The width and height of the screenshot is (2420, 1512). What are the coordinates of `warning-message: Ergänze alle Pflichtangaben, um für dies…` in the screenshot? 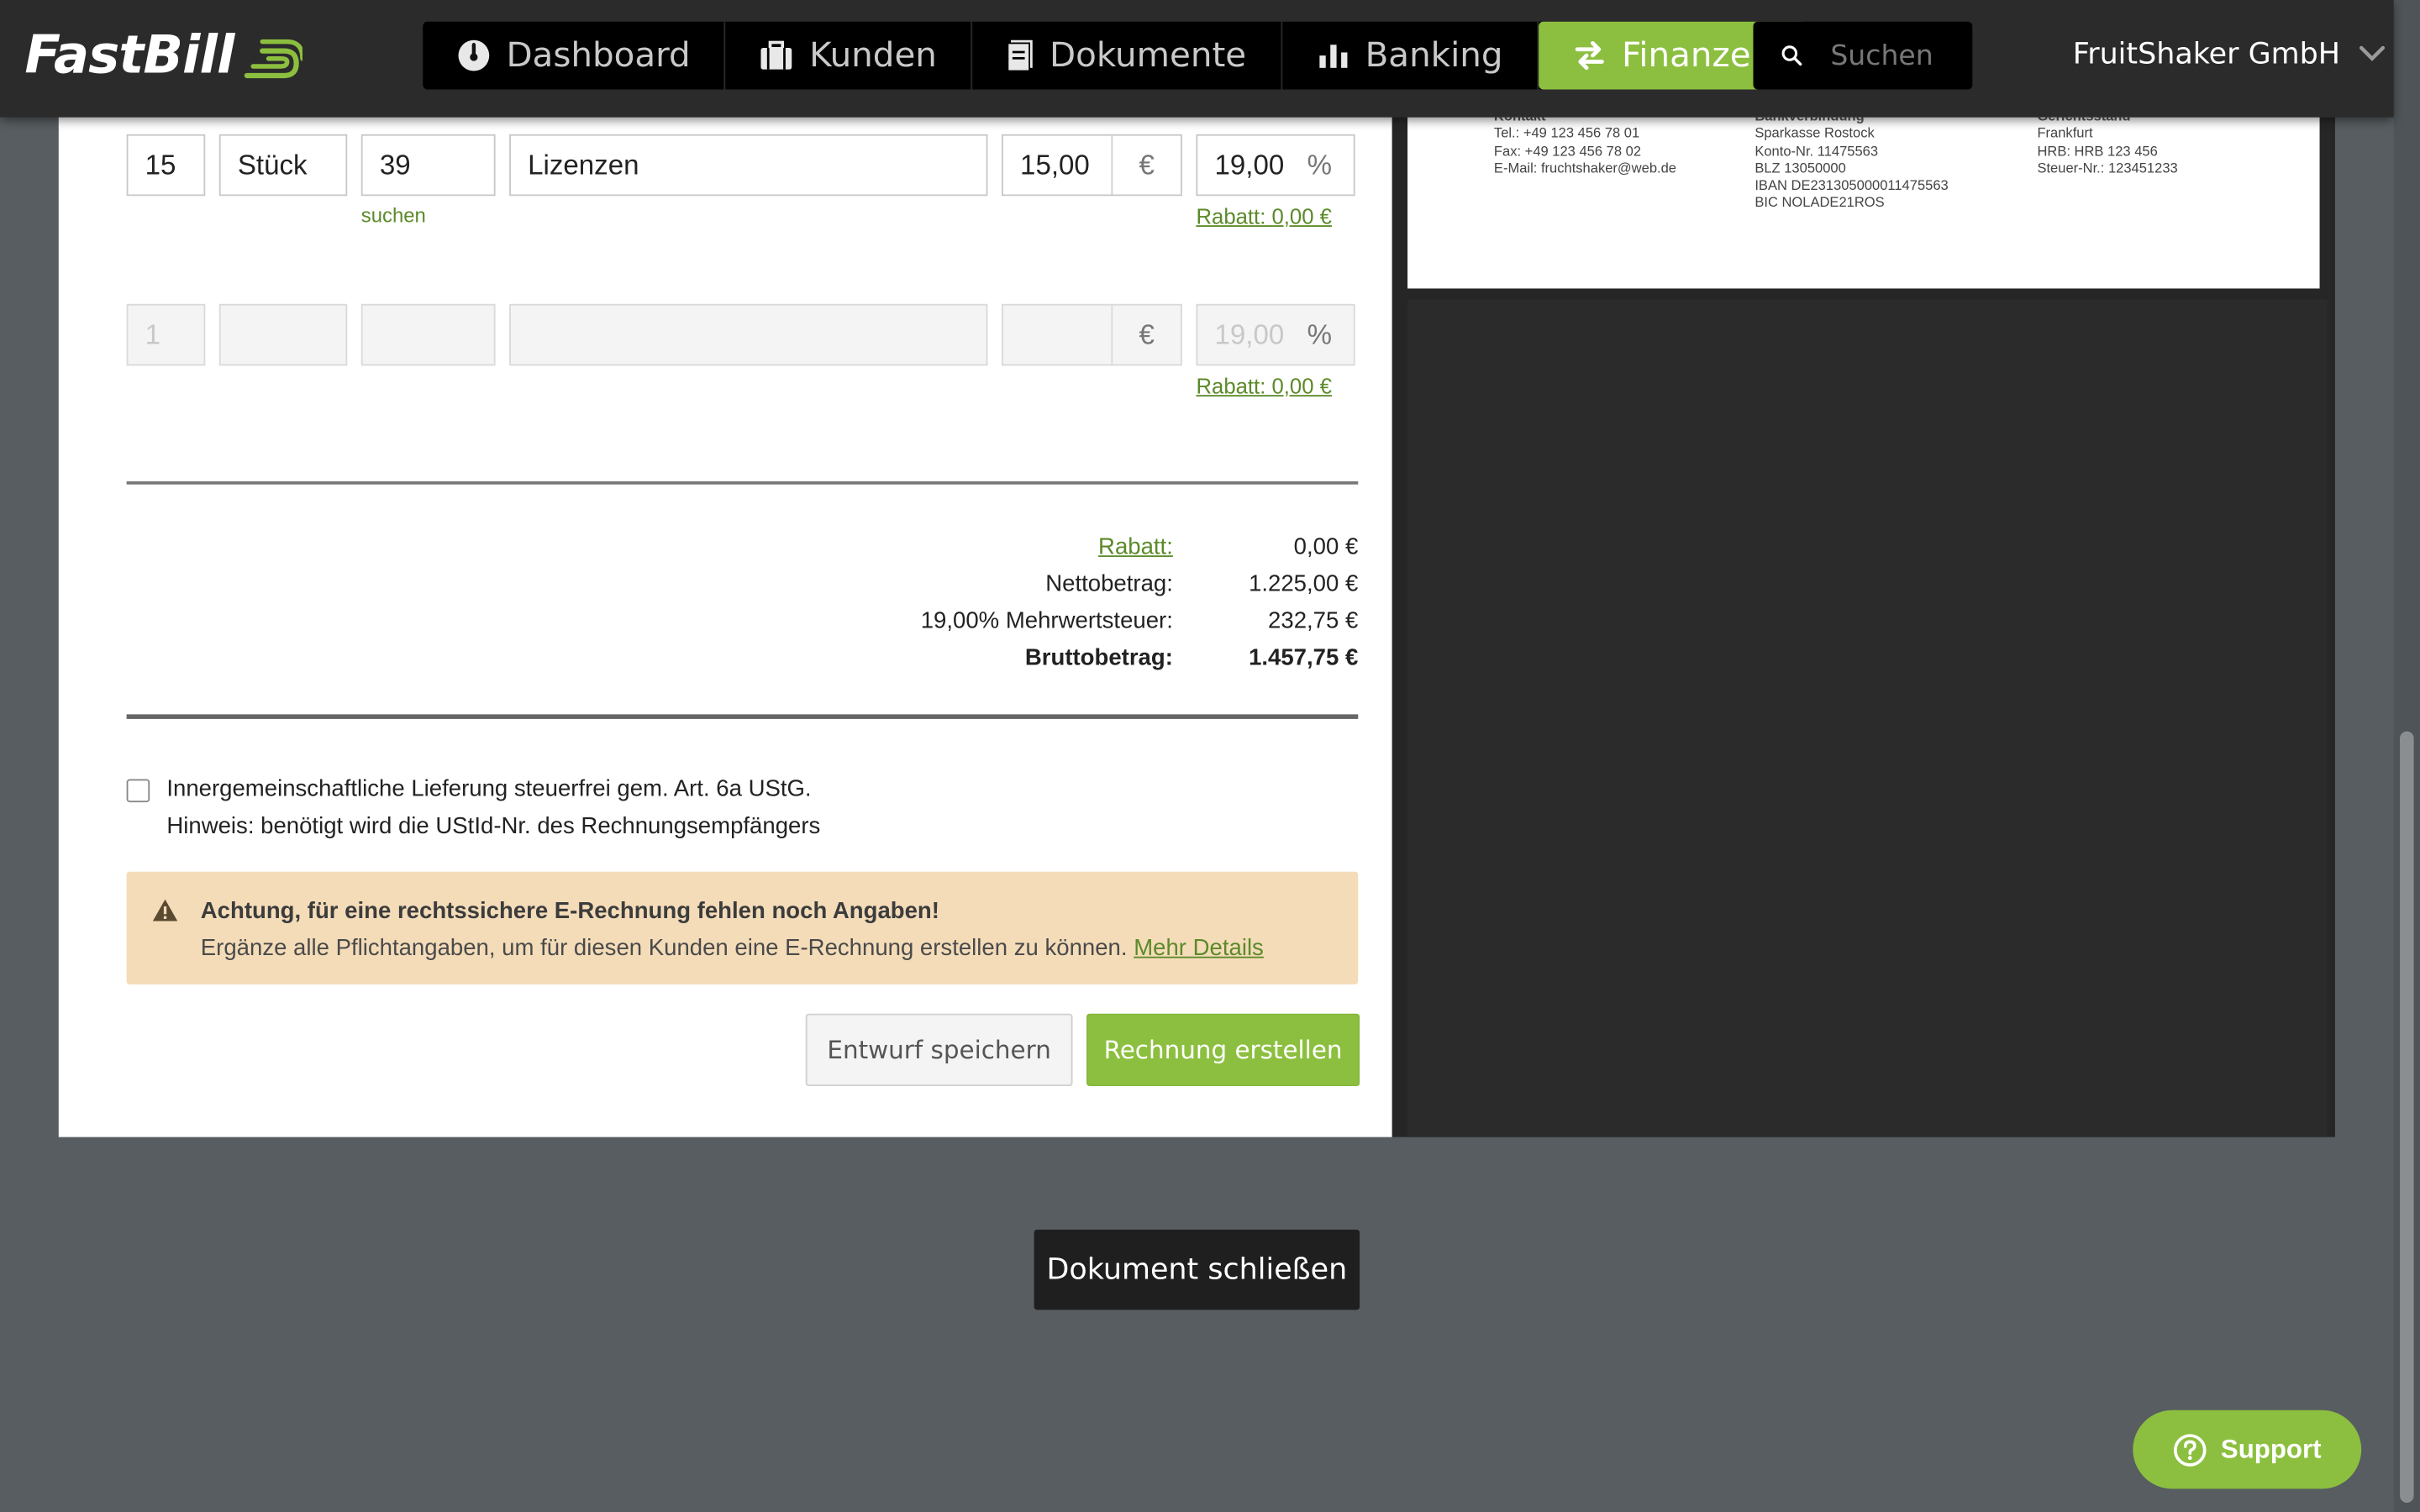 It's located at (664, 948).